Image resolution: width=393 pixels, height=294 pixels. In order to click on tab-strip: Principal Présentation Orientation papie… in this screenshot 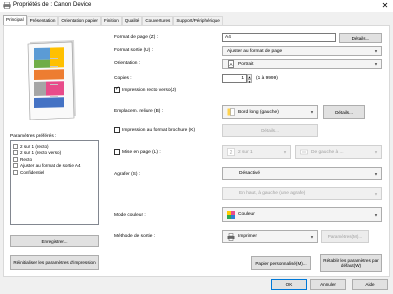, I will do `click(113, 20)`.